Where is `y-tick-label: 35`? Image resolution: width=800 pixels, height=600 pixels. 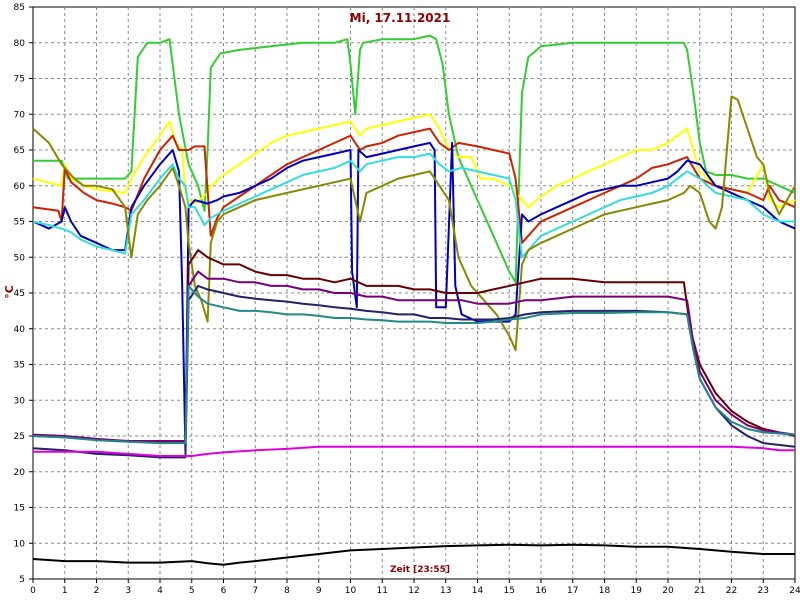
y-tick-label: 35 is located at coordinates (19, 366).